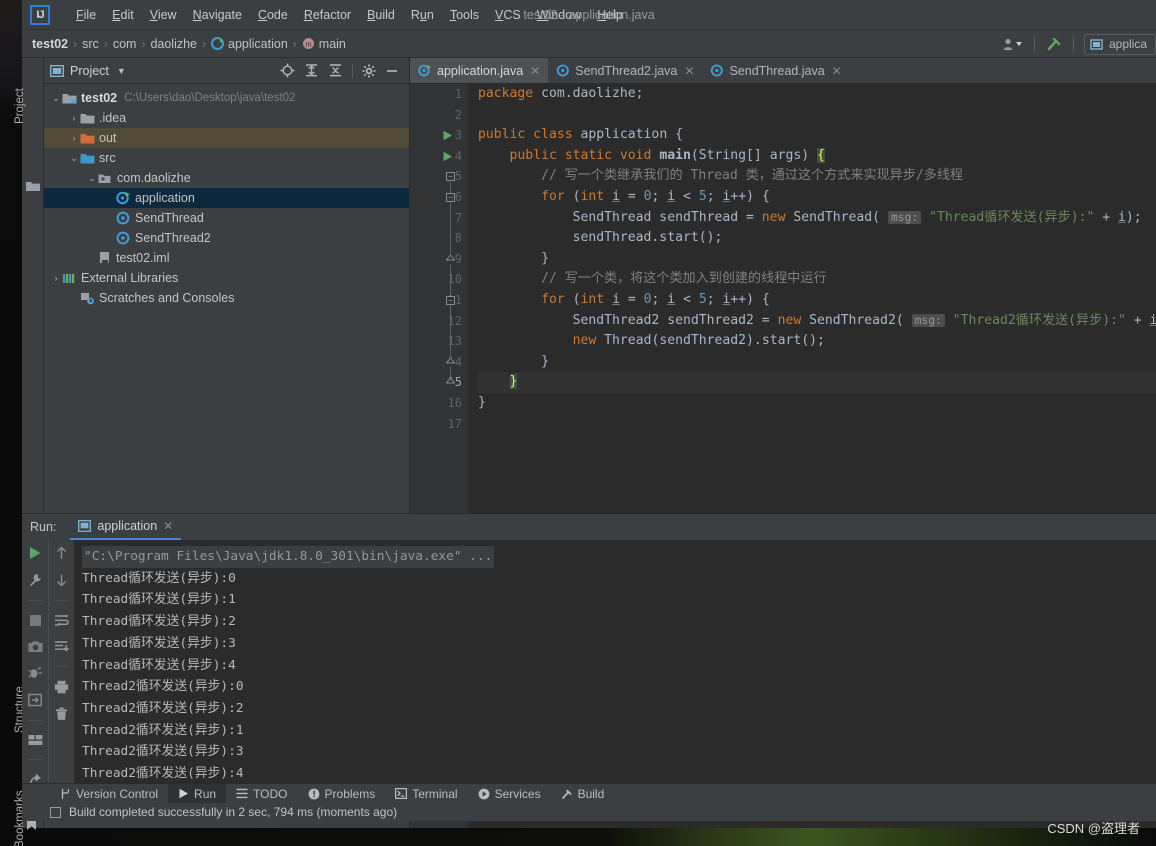 Image resolution: width=1156 pixels, height=846 pixels. I want to click on debug-icon, so click(35, 673).